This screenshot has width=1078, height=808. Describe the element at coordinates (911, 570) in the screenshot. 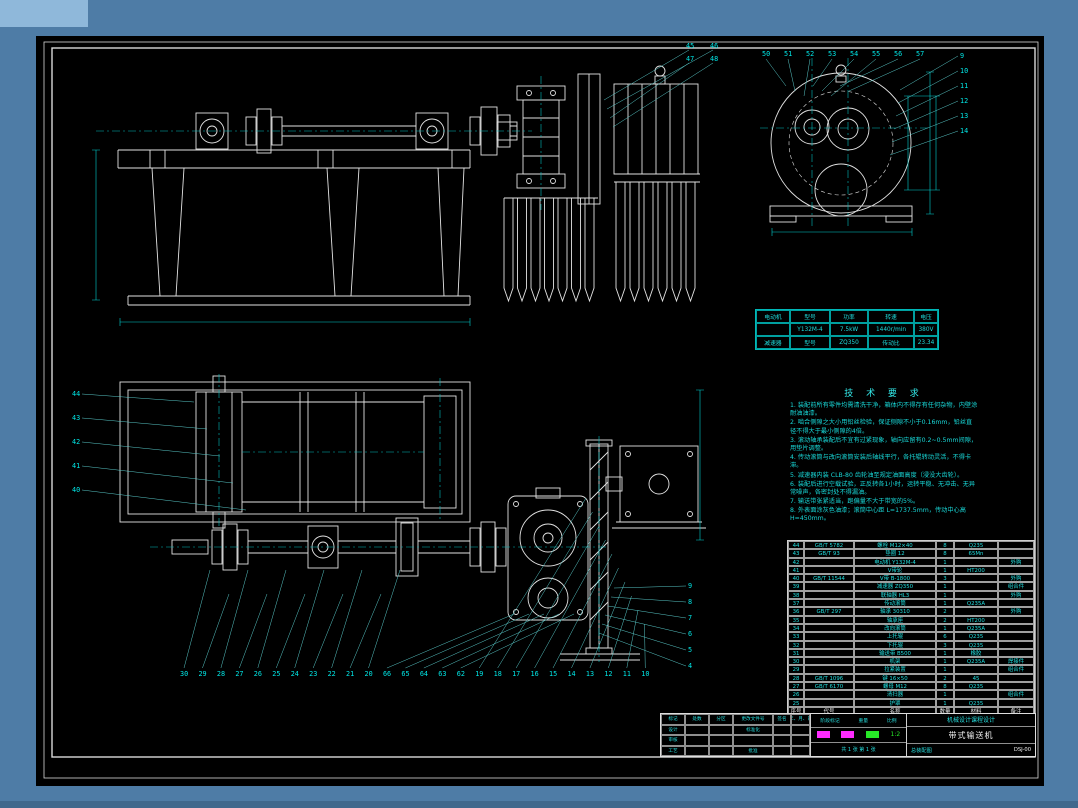

I see `parts-table-row: 41 V带轮 1 HT200` at that location.